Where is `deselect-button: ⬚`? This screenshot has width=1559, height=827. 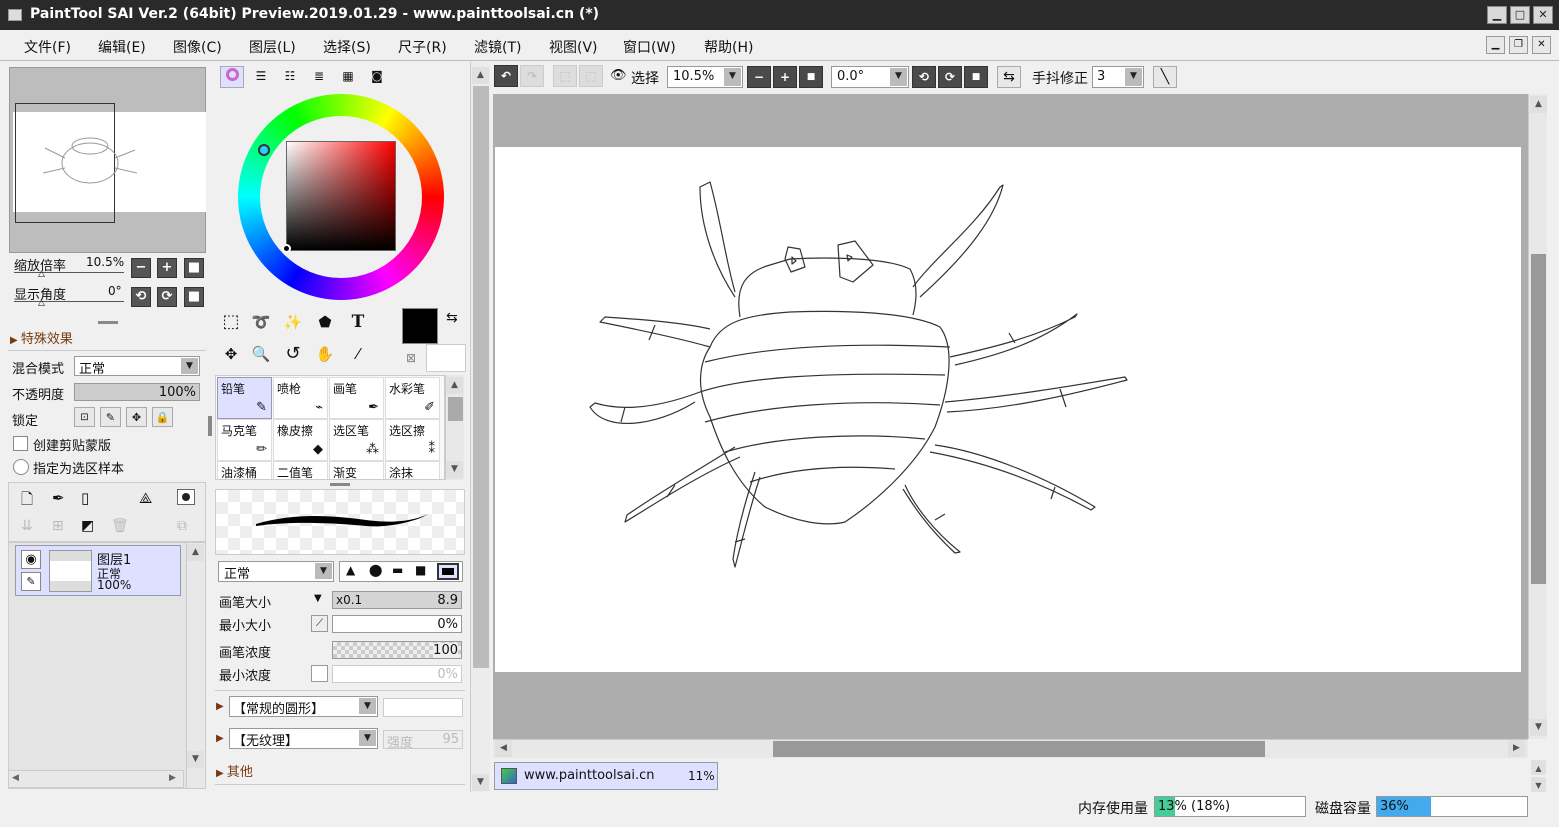
deselect-button: ⬚ is located at coordinates (565, 76).